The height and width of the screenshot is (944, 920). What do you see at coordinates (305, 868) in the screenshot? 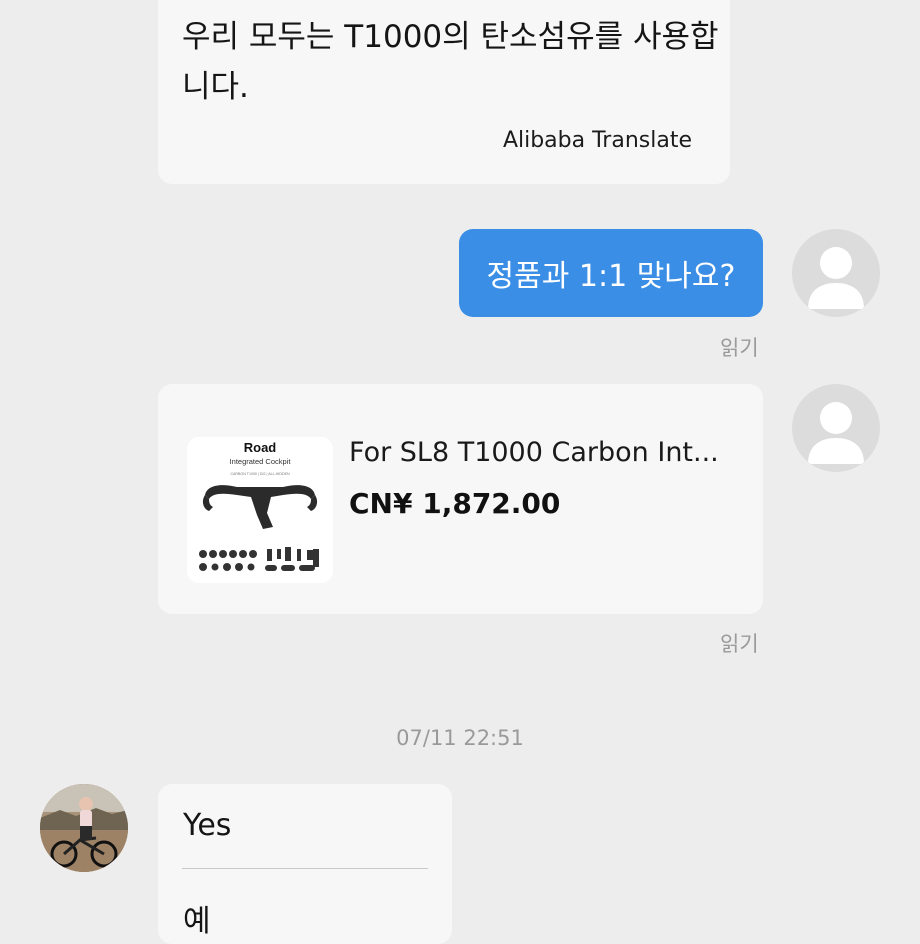
I see `reply-divider` at bounding box center [305, 868].